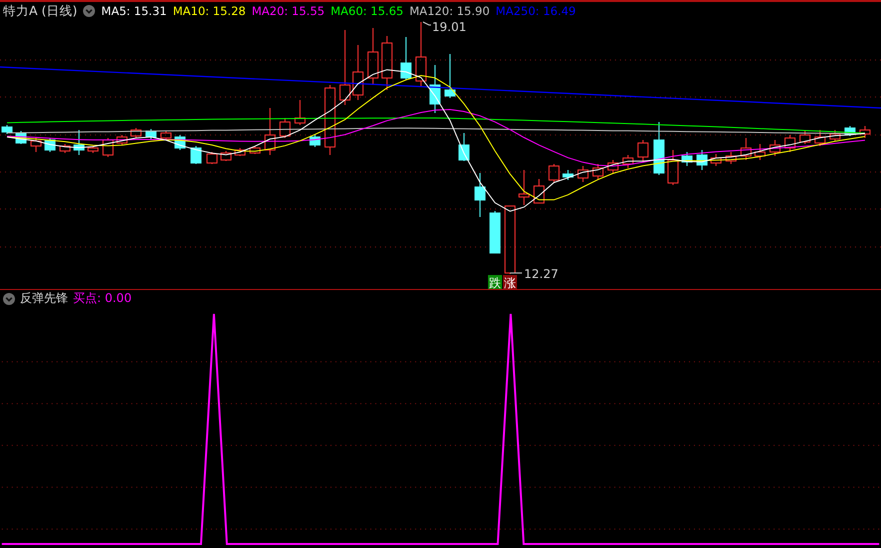 The height and width of the screenshot is (548, 881). I want to click on moving-average-reading: MA60: 15.65, so click(367, 11).